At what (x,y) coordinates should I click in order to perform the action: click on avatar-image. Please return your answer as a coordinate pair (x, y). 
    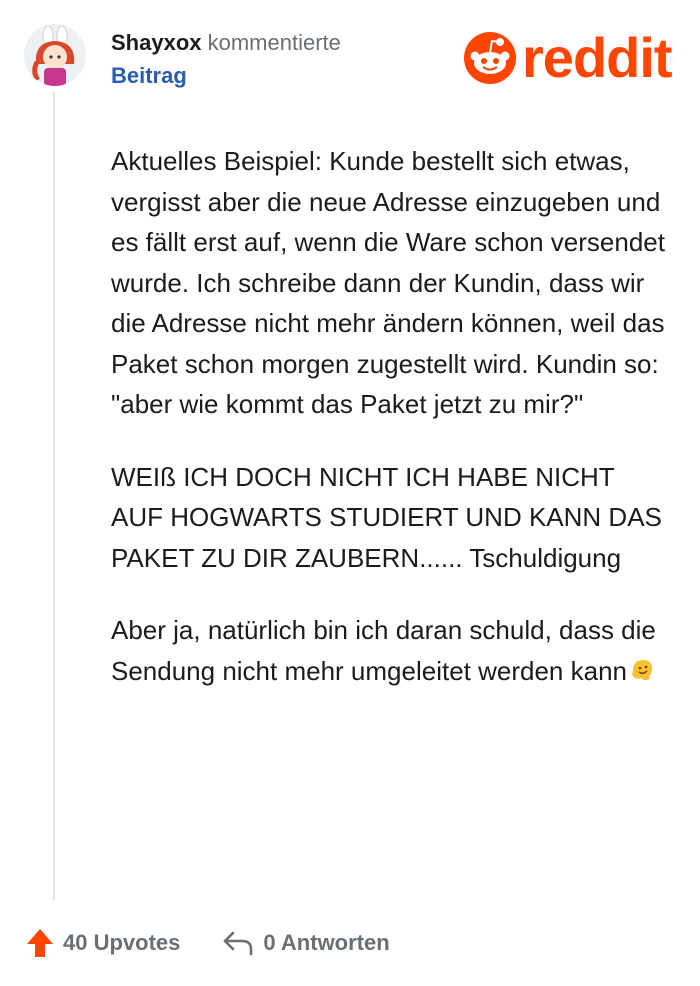
    Looking at the image, I should click on (55, 55).